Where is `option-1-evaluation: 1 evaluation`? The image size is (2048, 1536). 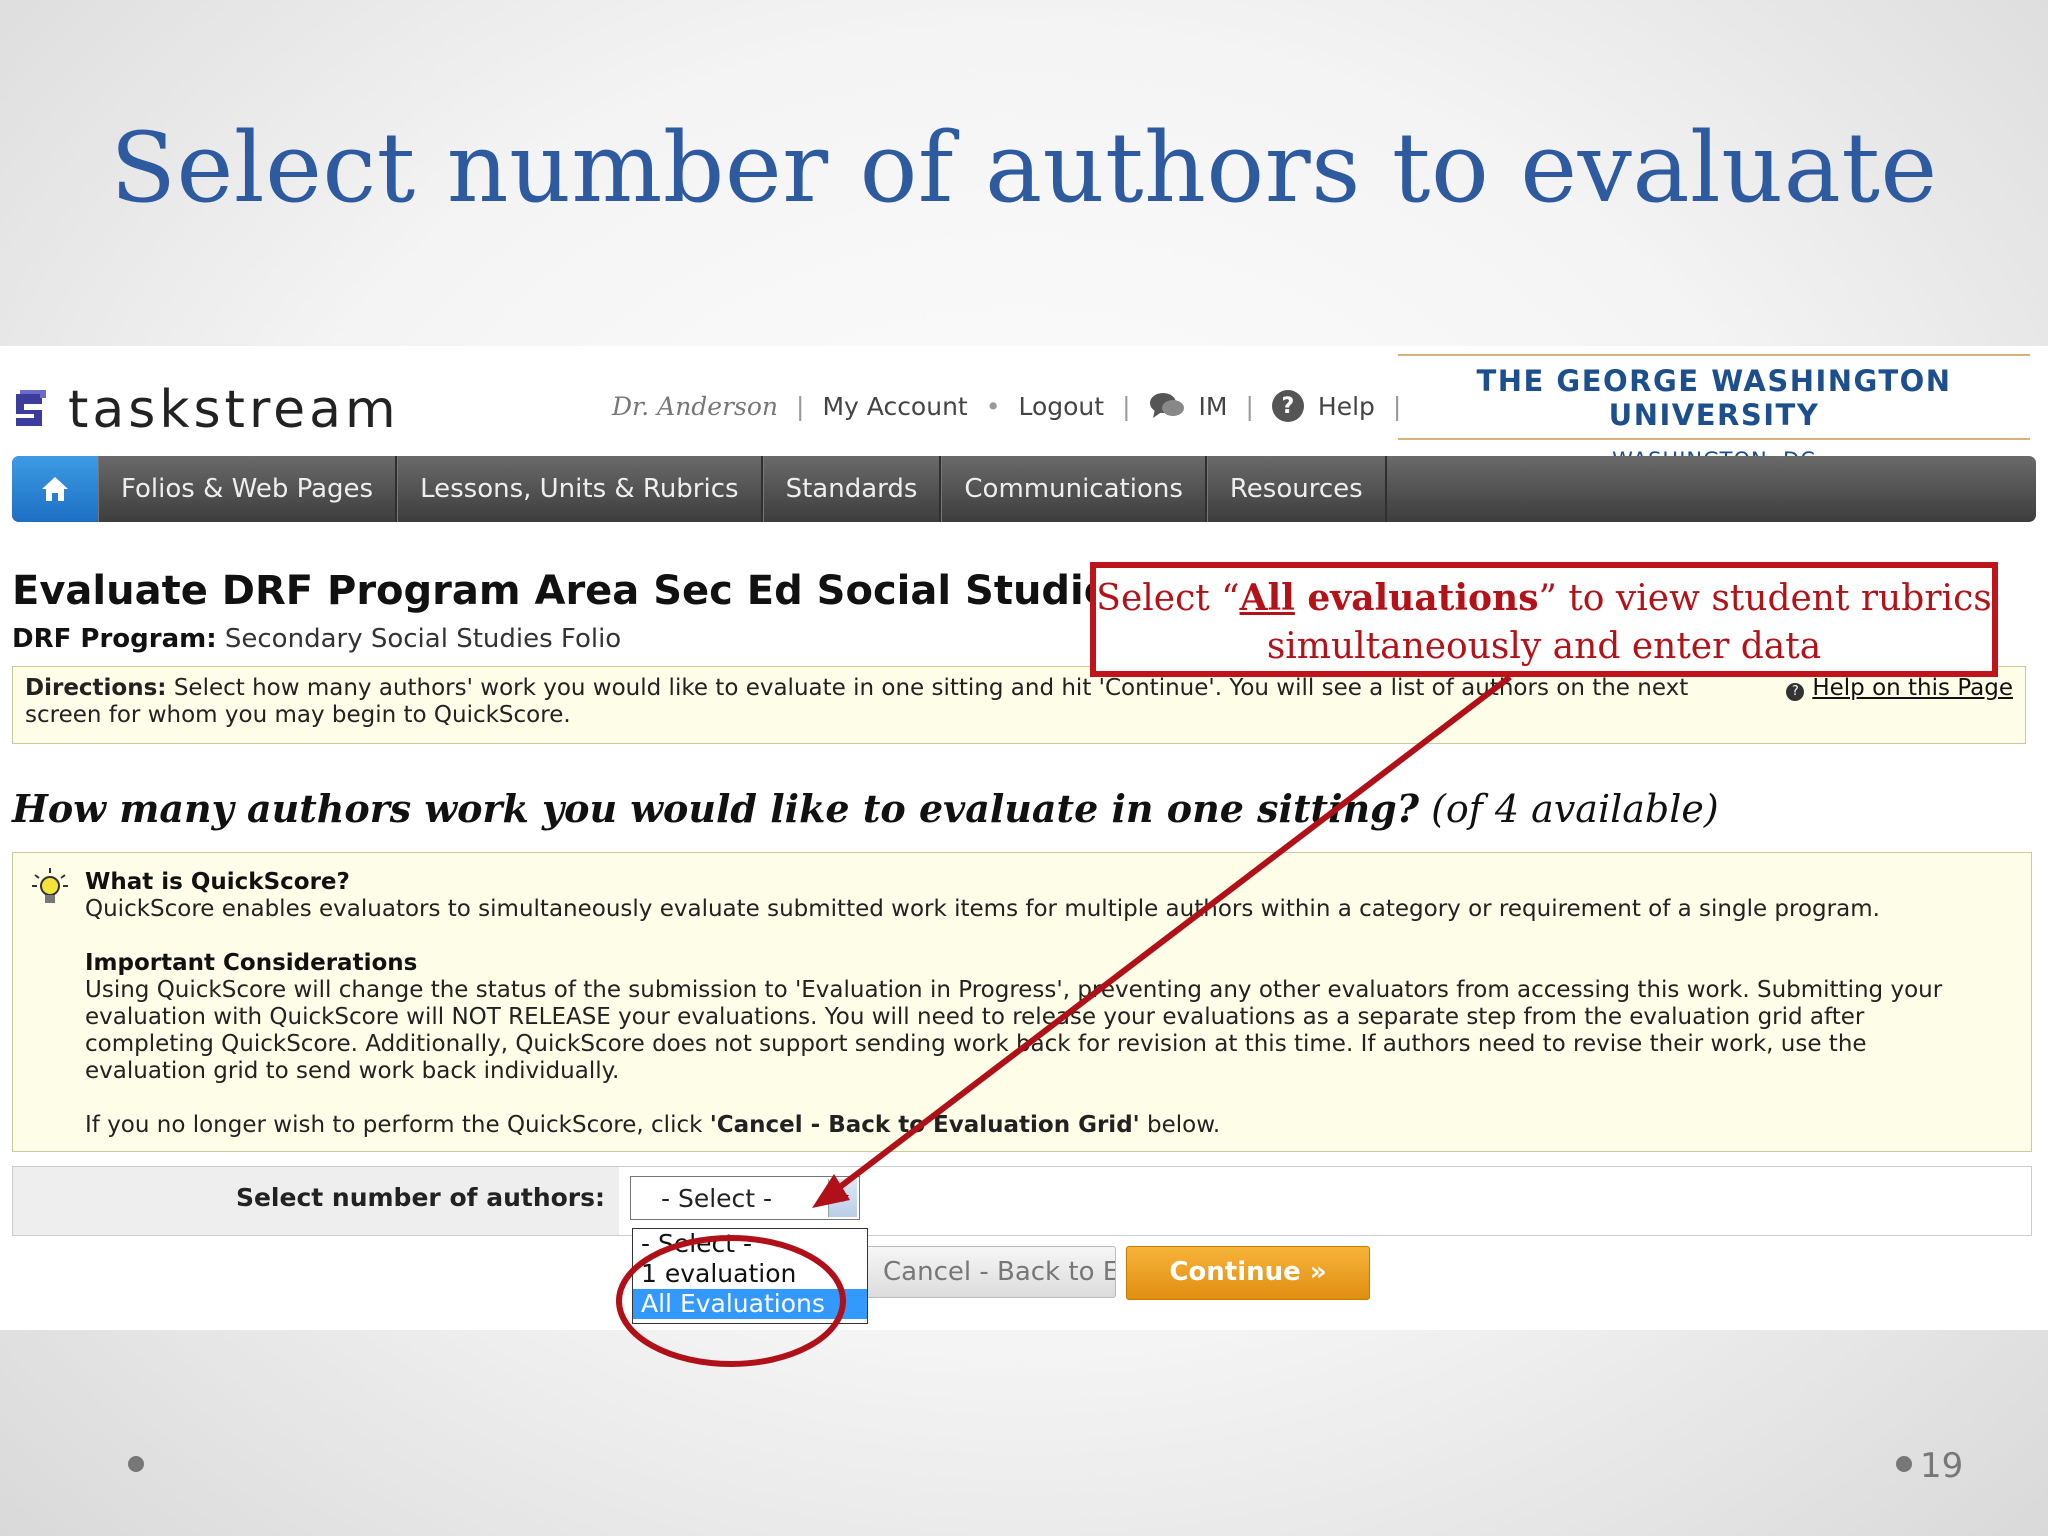 option-1-evaluation: 1 evaluation is located at coordinates (750, 1274).